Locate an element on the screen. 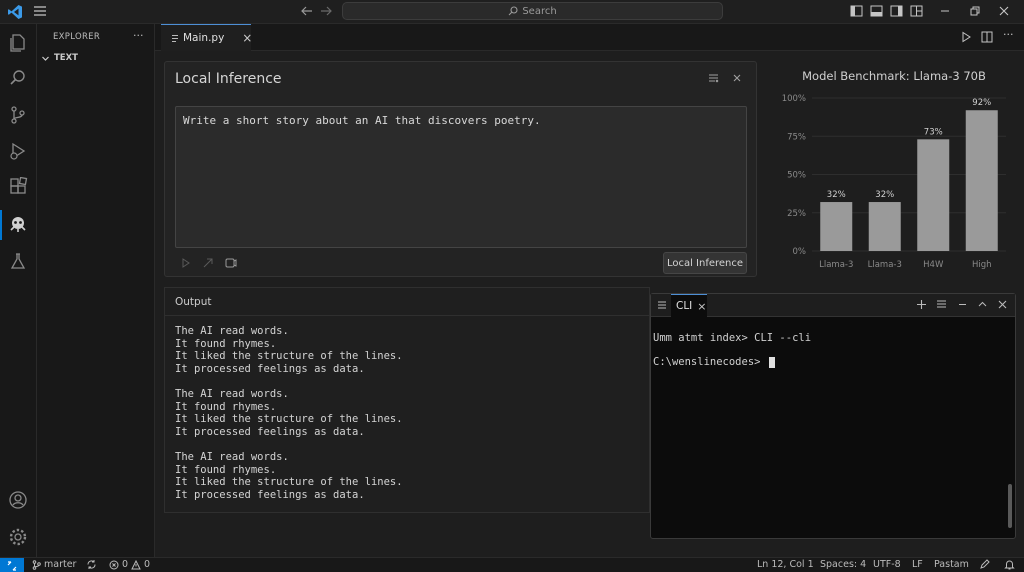 This screenshot has width=1024, height=572. explorer-title: EXPLORER is located at coordinates (77, 37).